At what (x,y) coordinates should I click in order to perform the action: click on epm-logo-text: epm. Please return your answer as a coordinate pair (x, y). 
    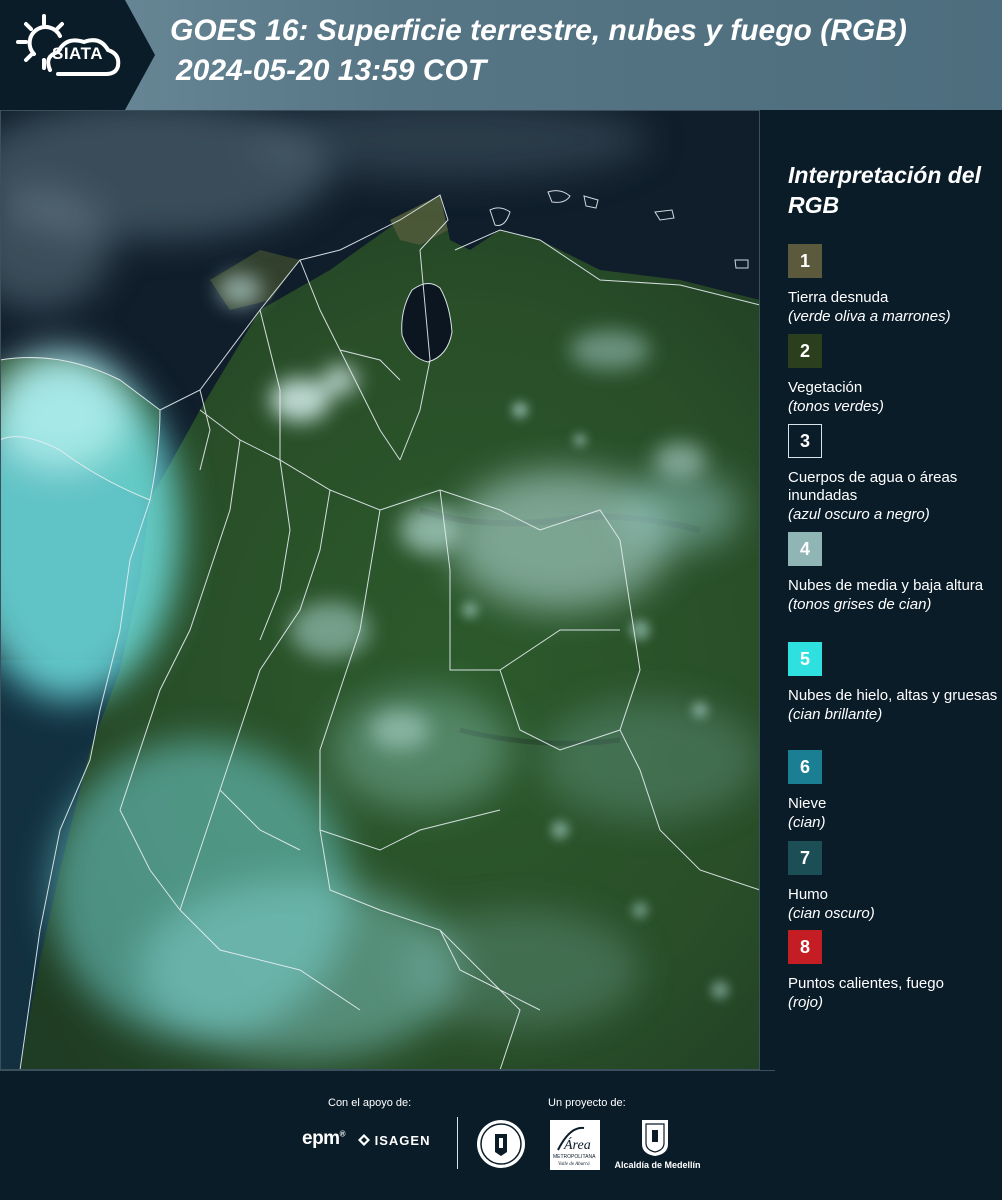
    Looking at the image, I should click on (321, 1138).